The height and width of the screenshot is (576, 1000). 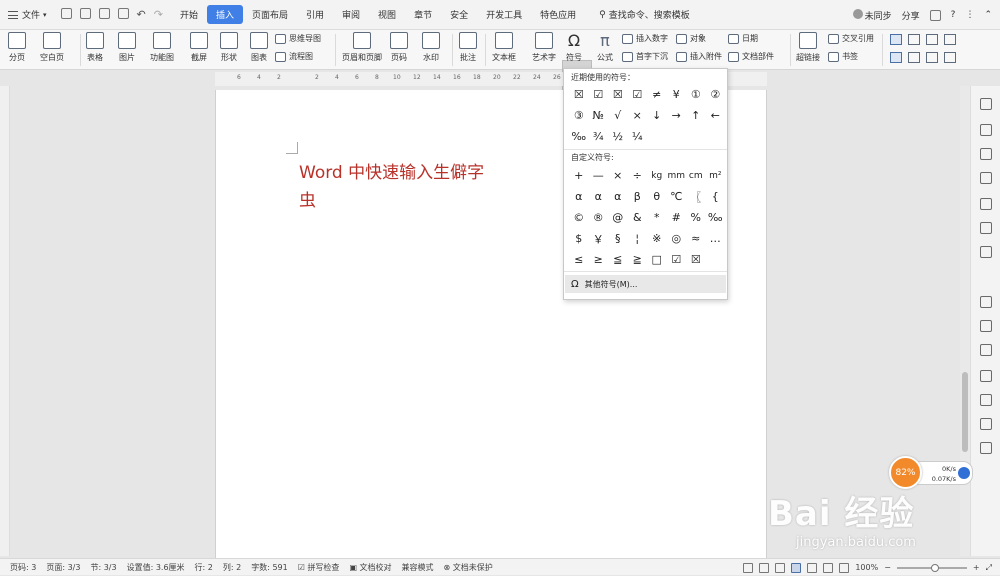 What do you see at coordinates (579, 259) in the screenshot?
I see `symbol-cell: ≤` at bounding box center [579, 259].